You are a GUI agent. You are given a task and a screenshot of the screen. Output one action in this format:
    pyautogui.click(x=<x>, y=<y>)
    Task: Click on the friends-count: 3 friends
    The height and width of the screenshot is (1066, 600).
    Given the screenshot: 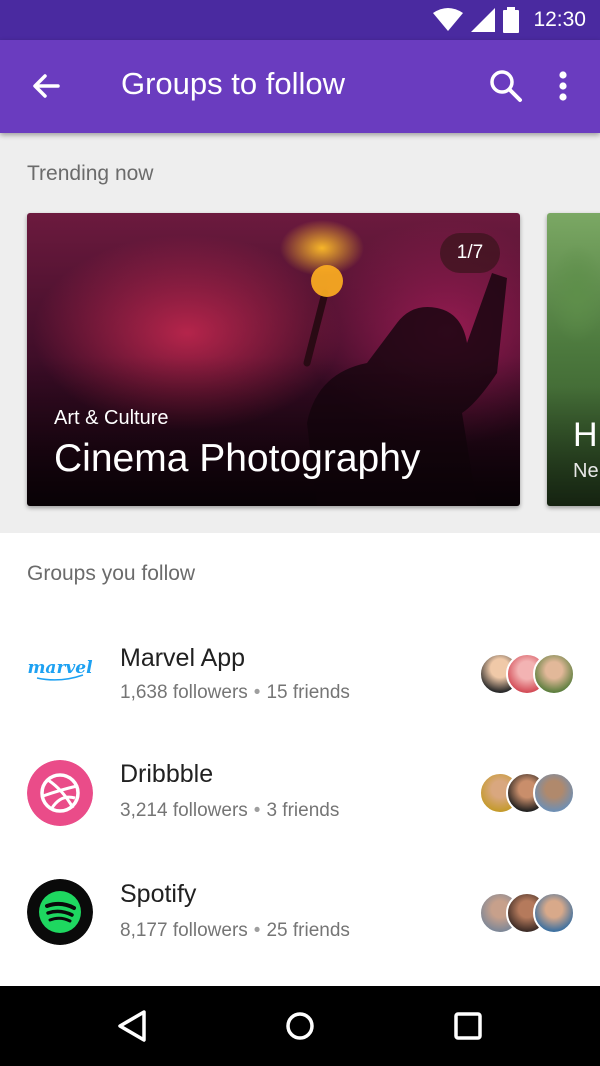 What is the action you would take?
    pyautogui.click(x=303, y=810)
    